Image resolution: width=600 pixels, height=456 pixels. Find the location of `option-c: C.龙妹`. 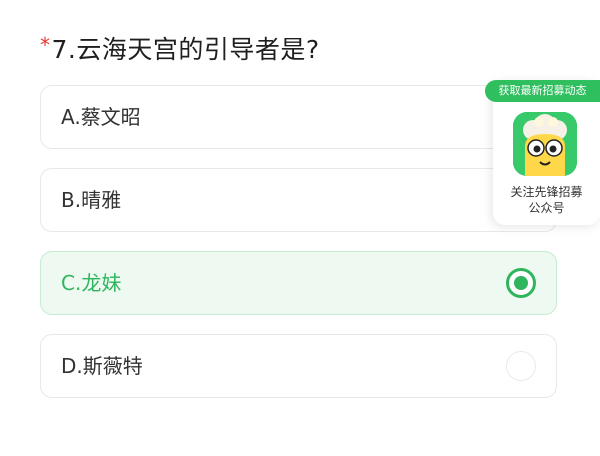

option-c: C.龙妹 is located at coordinates (298, 283).